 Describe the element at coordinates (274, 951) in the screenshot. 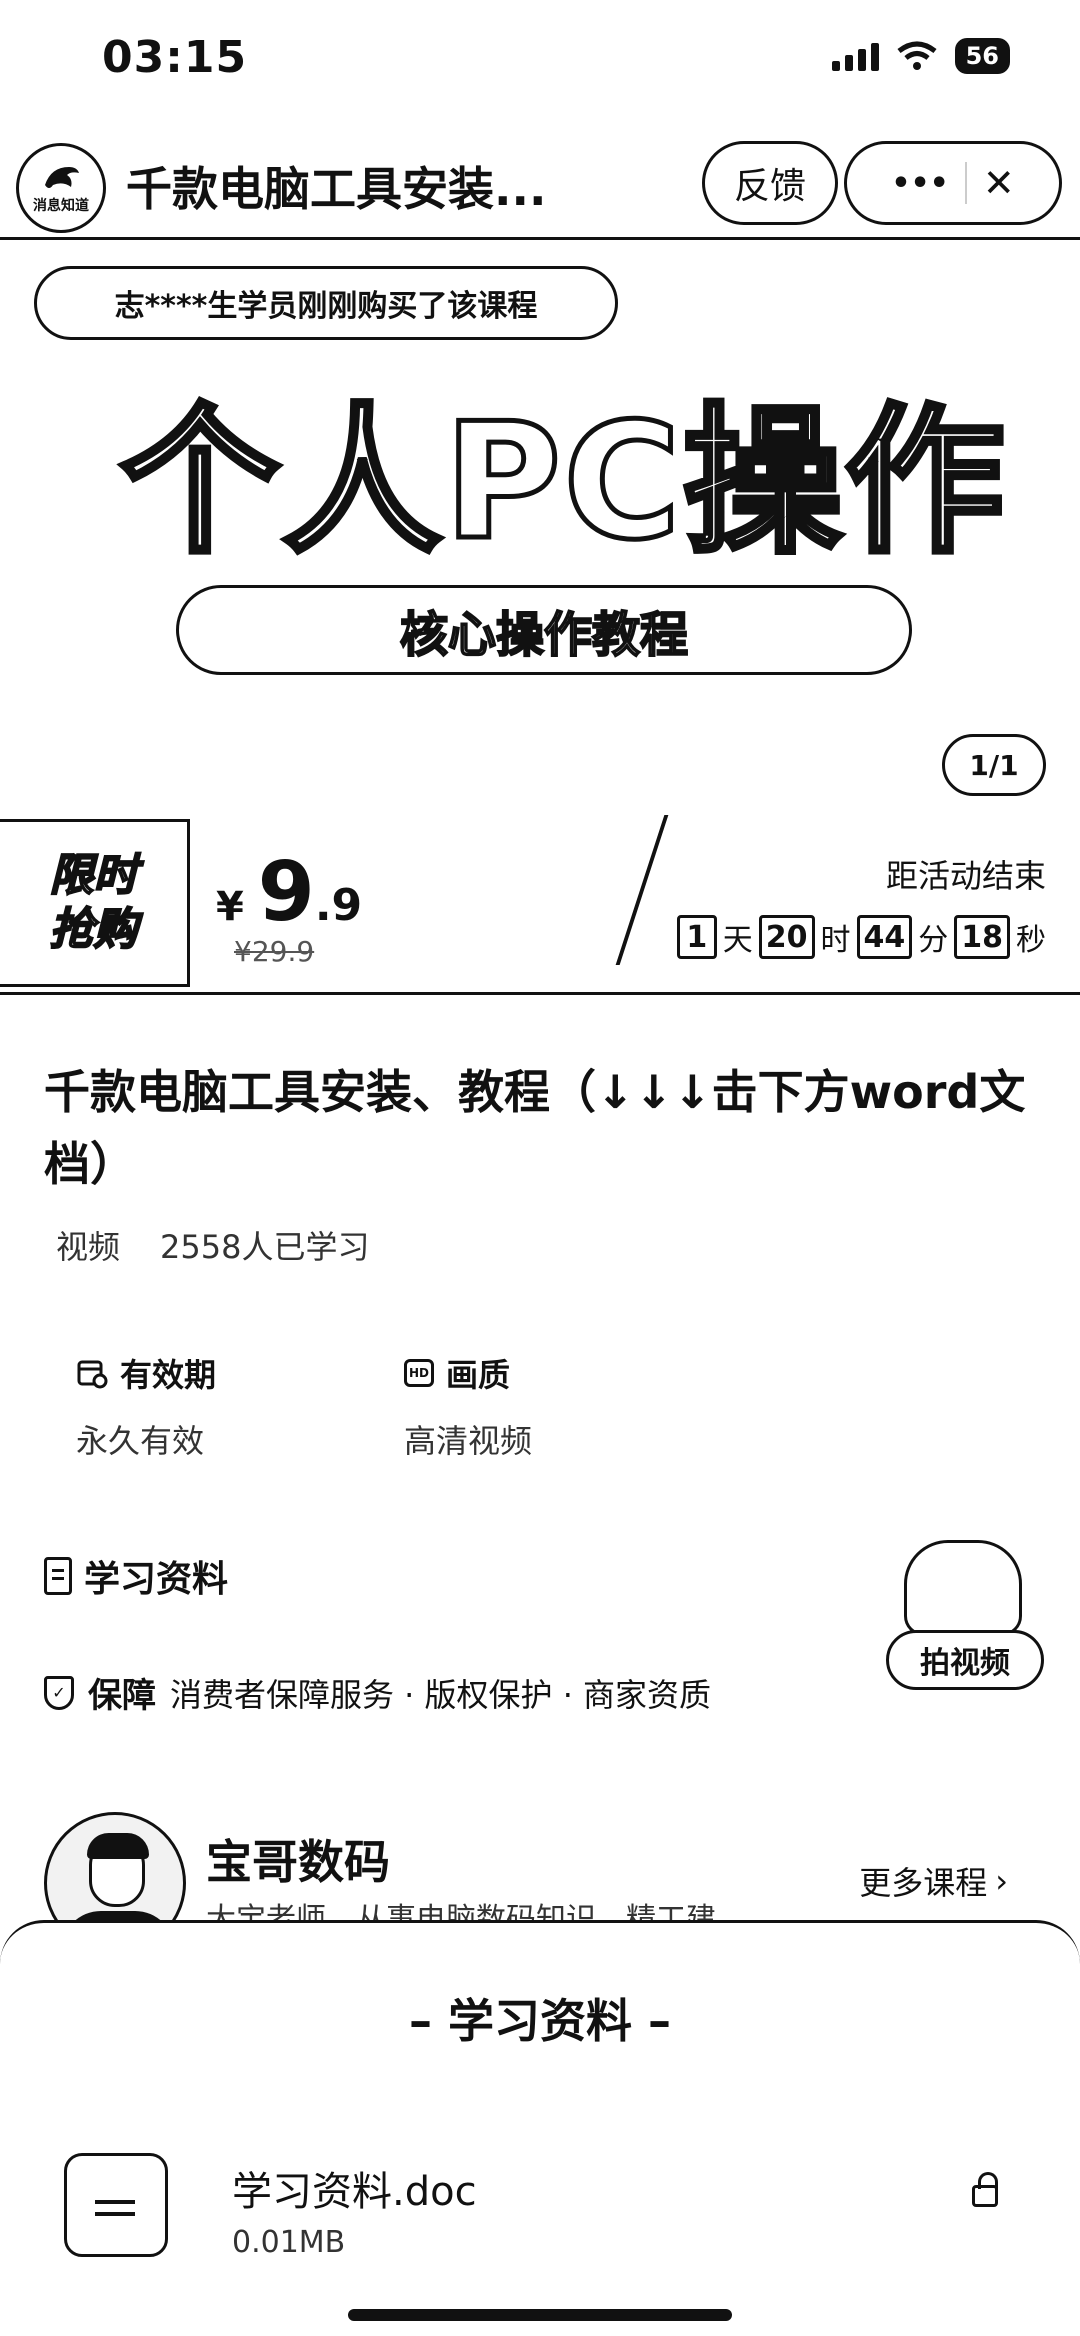

I see `original-price: ¥29.9` at that location.